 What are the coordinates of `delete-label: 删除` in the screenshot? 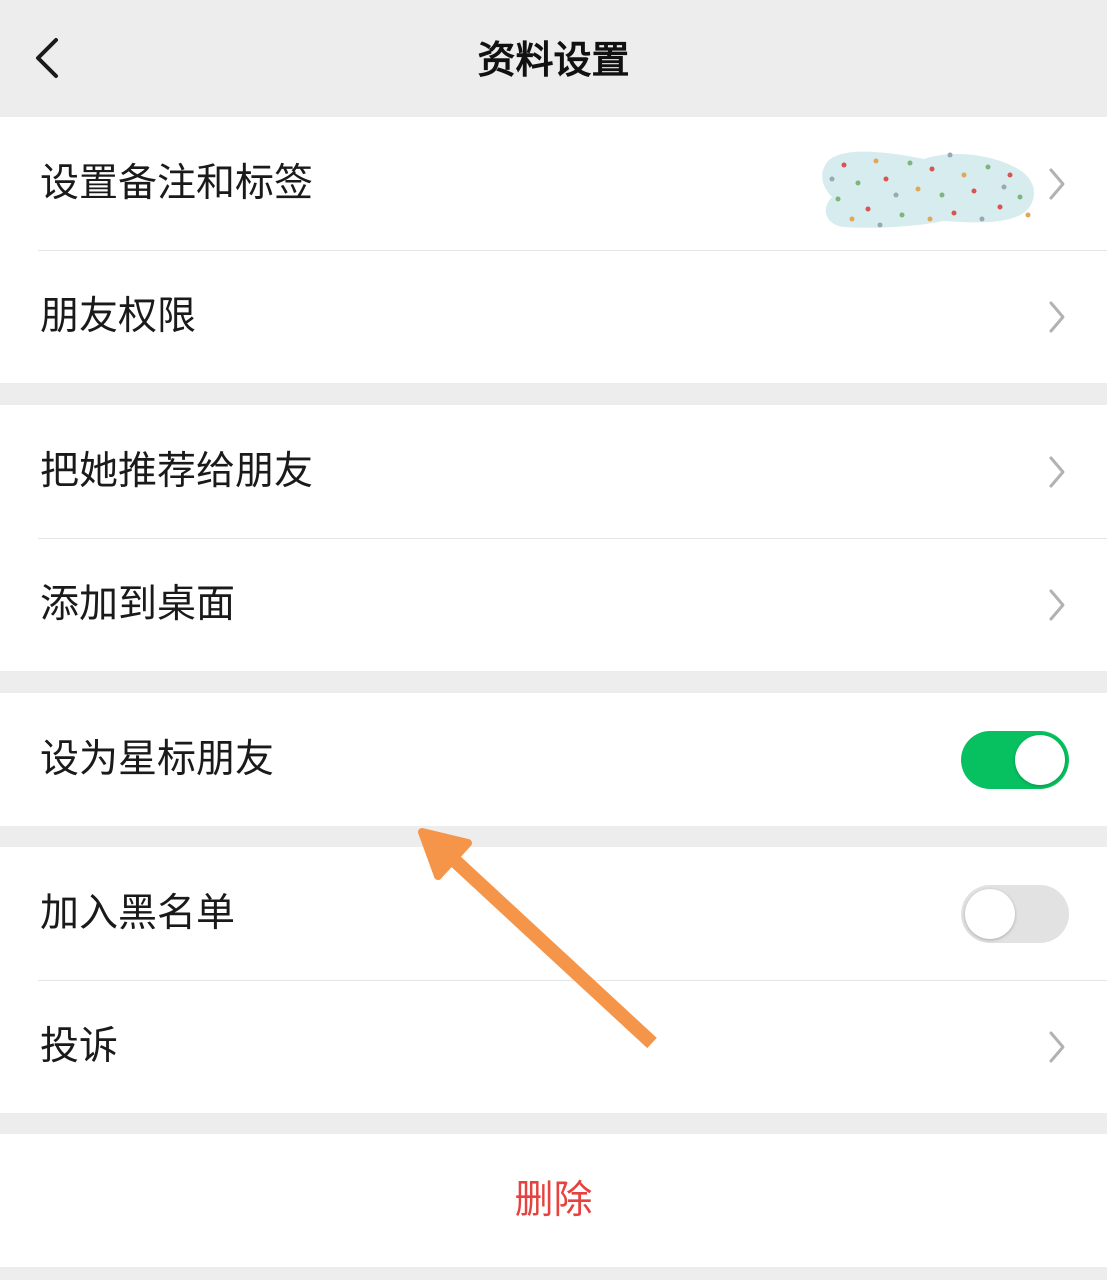 It's located at (553, 1200).